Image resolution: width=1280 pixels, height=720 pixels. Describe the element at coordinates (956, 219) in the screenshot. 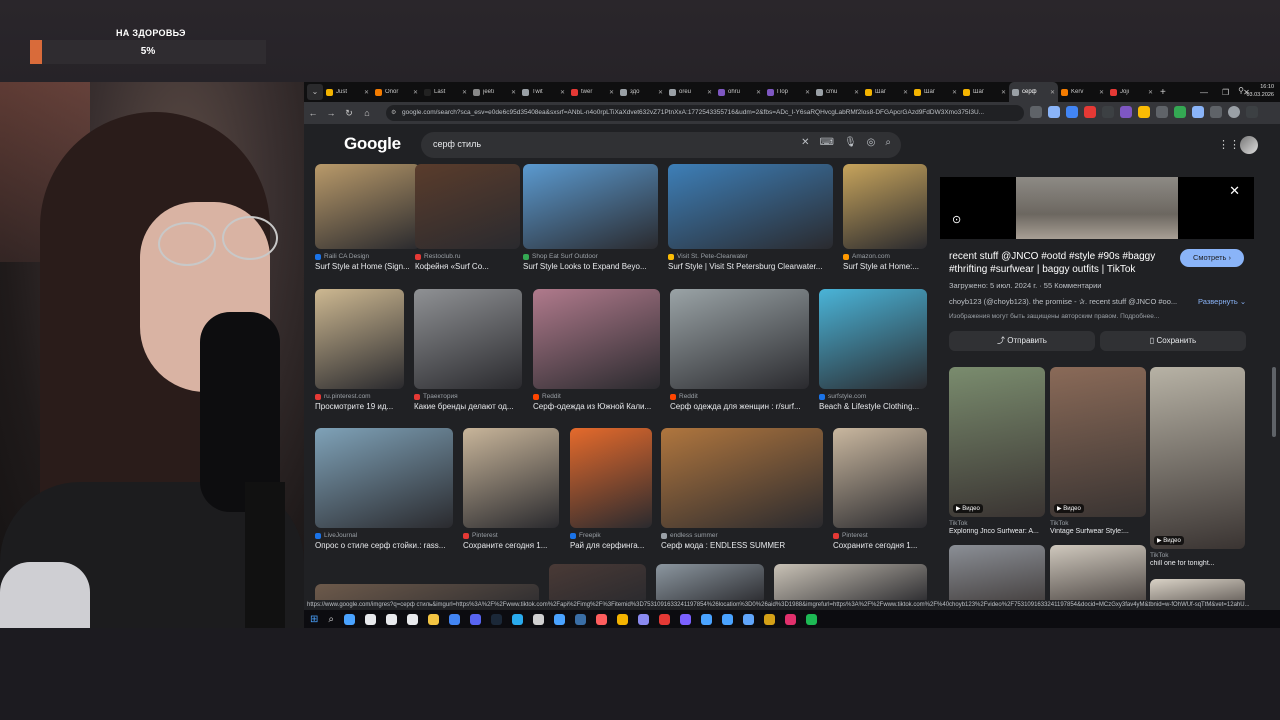

I see `lens-search-icon: ⊙` at that location.